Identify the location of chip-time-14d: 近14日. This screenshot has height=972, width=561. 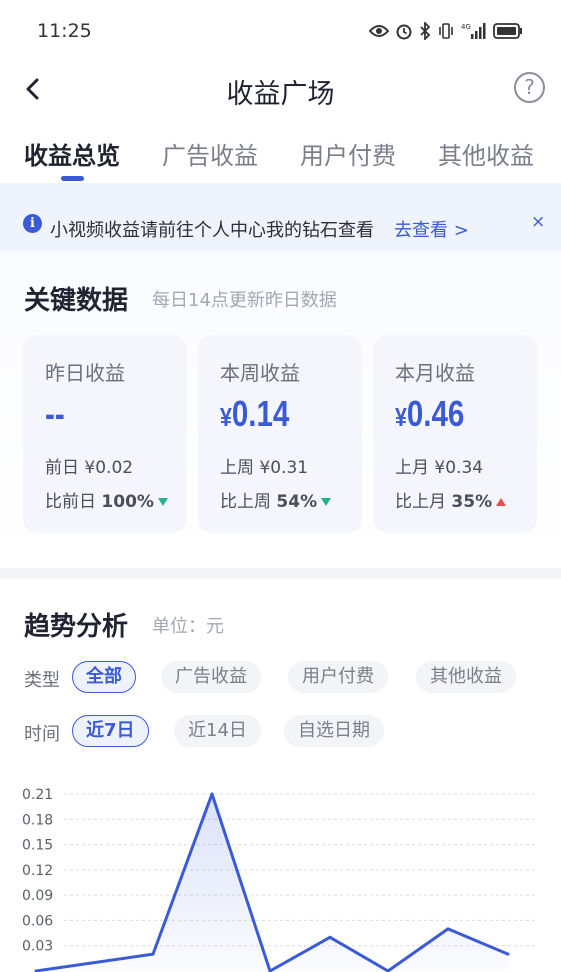
(217, 731).